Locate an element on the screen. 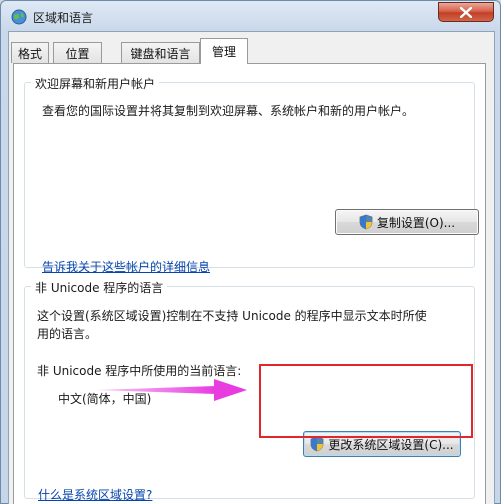 This screenshot has width=501, height=504. welcome-group-legend: 欢迎屏幕和新用户帐户 is located at coordinates (95, 83).